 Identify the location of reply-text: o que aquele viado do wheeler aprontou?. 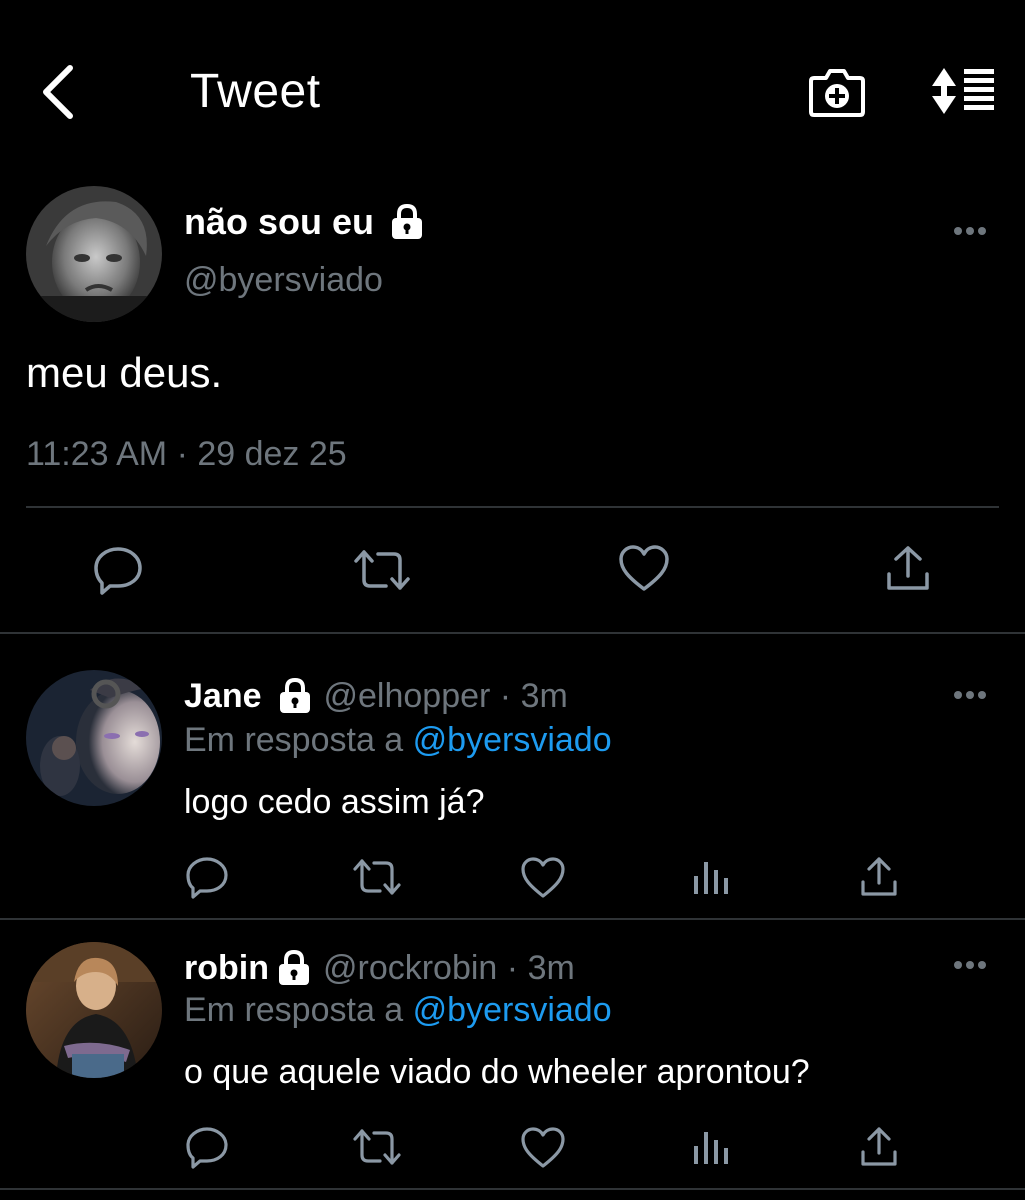
(497, 1072).